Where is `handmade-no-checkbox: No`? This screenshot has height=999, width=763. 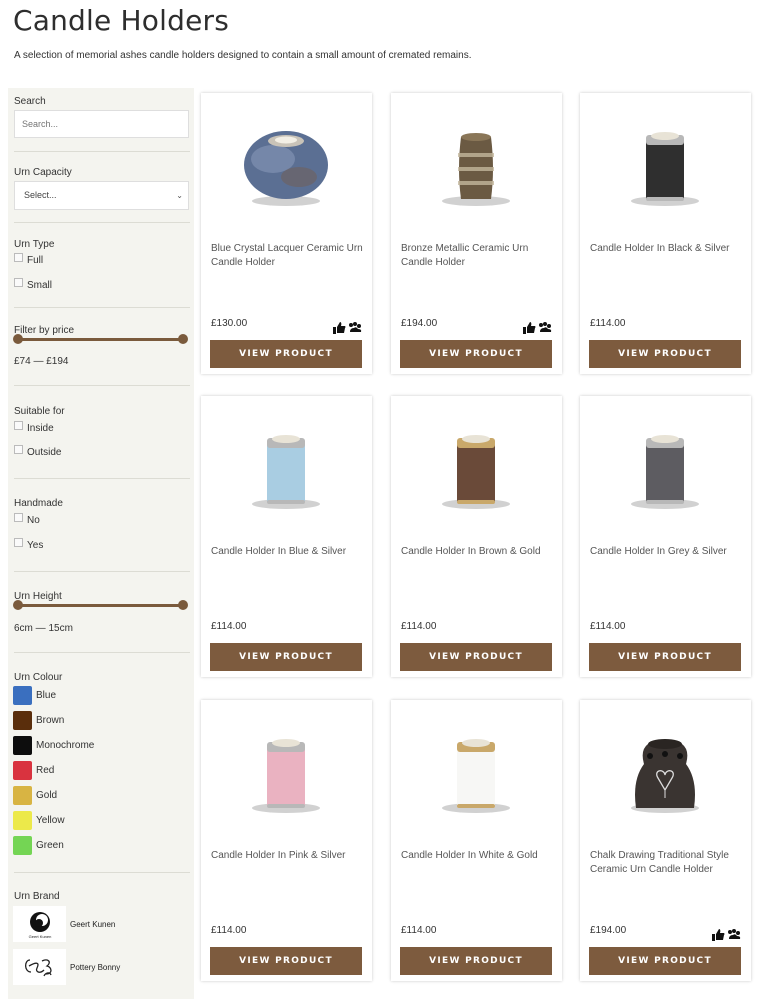 handmade-no-checkbox: No is located at coordinates (27, 519).